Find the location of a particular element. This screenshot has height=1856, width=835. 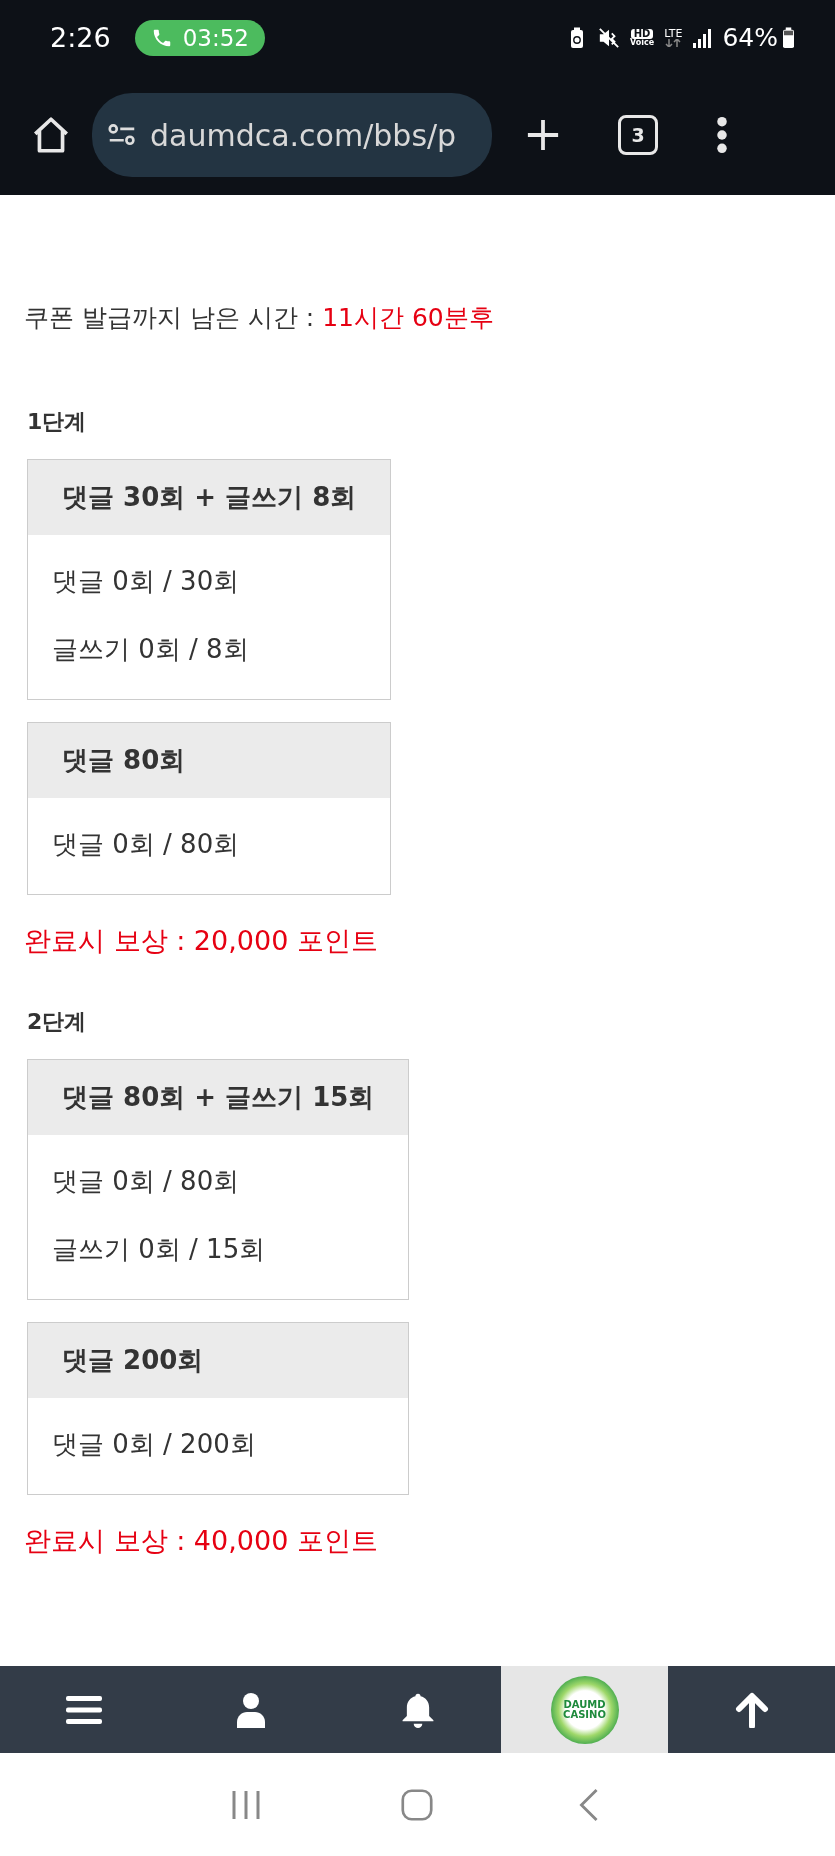

mission-title: 댓글 30회 + 글쓰기 8회 is located at coordinates (209, 497).